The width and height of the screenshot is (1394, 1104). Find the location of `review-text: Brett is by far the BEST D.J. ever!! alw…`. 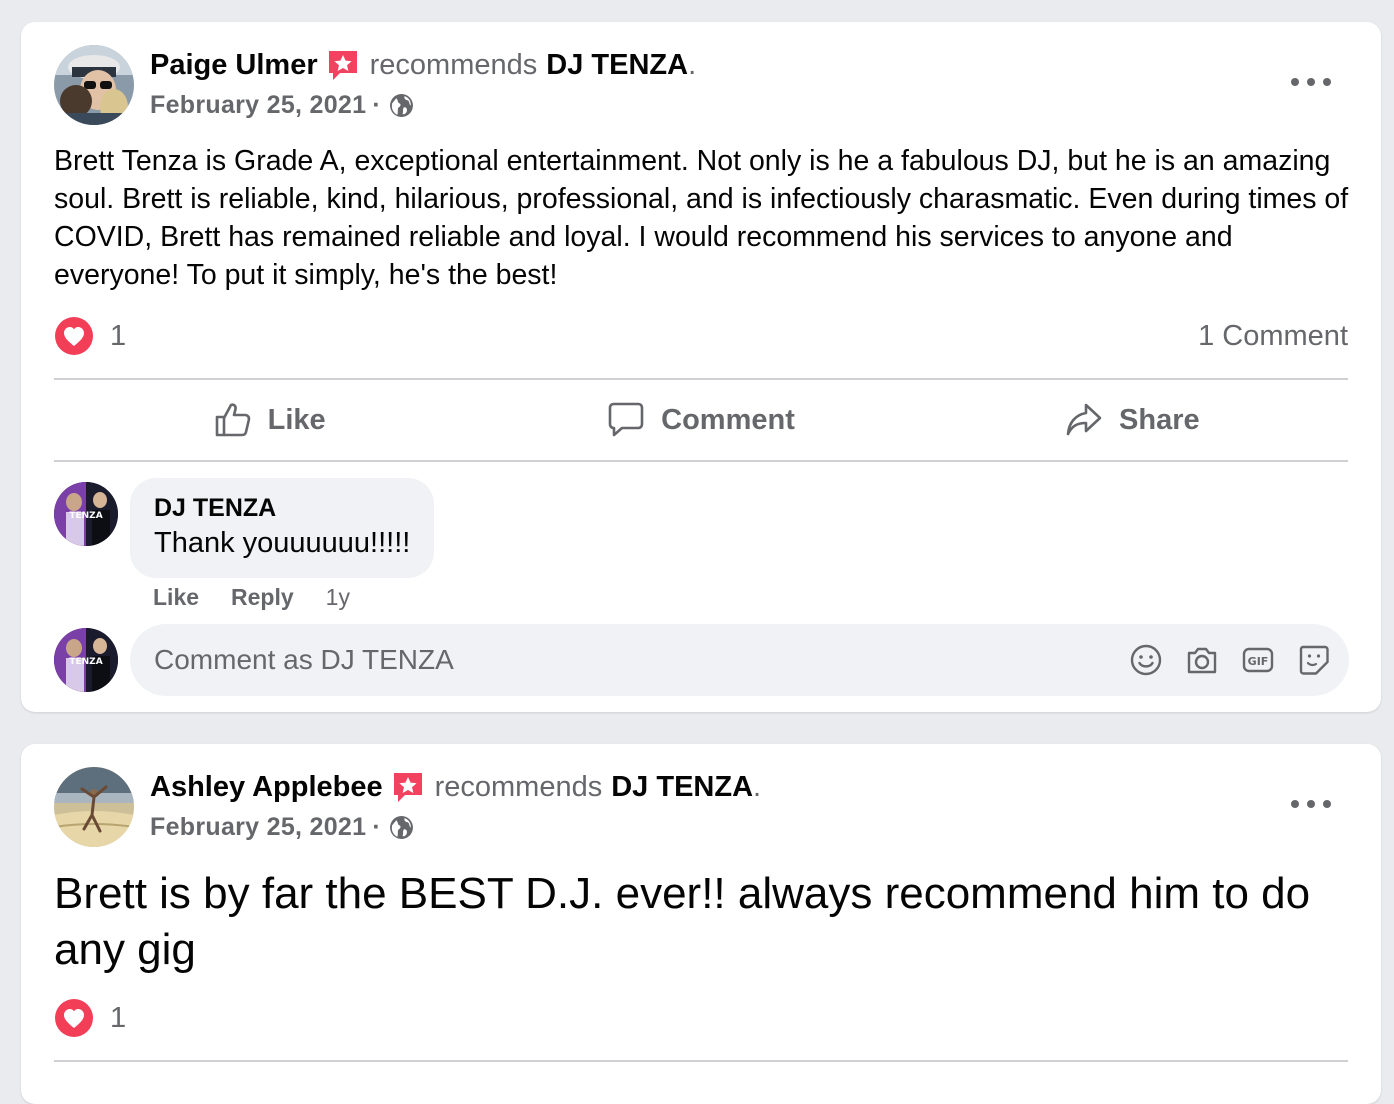

review-text: Brett is by far the BEST D.J. ever!! alw… is located at coordinates (682, 921).